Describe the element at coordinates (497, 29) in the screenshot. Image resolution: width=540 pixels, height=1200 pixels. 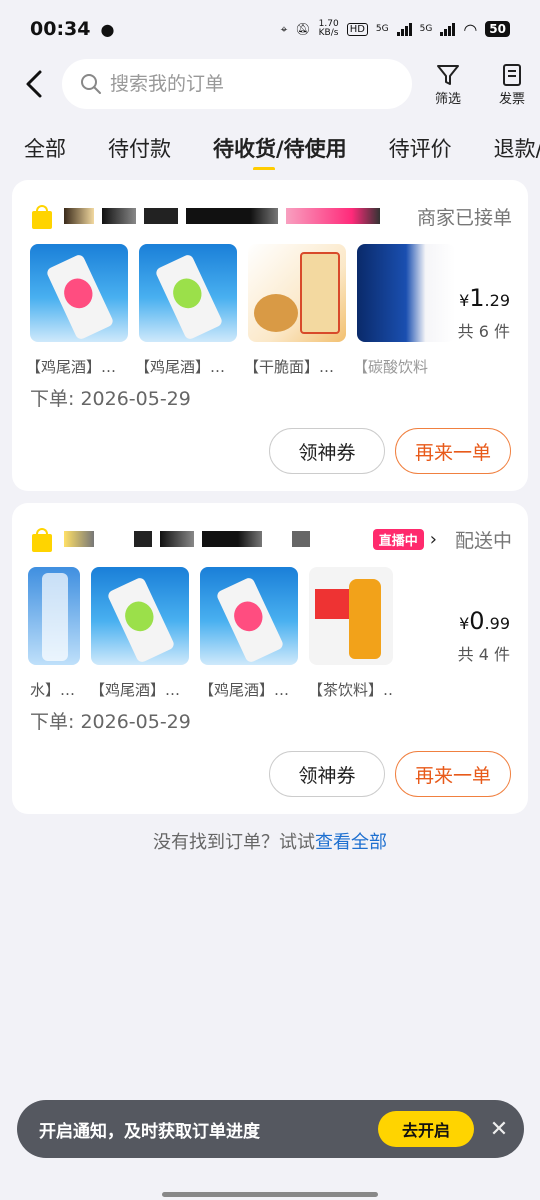
I see `battery-icon: 50` at that location.